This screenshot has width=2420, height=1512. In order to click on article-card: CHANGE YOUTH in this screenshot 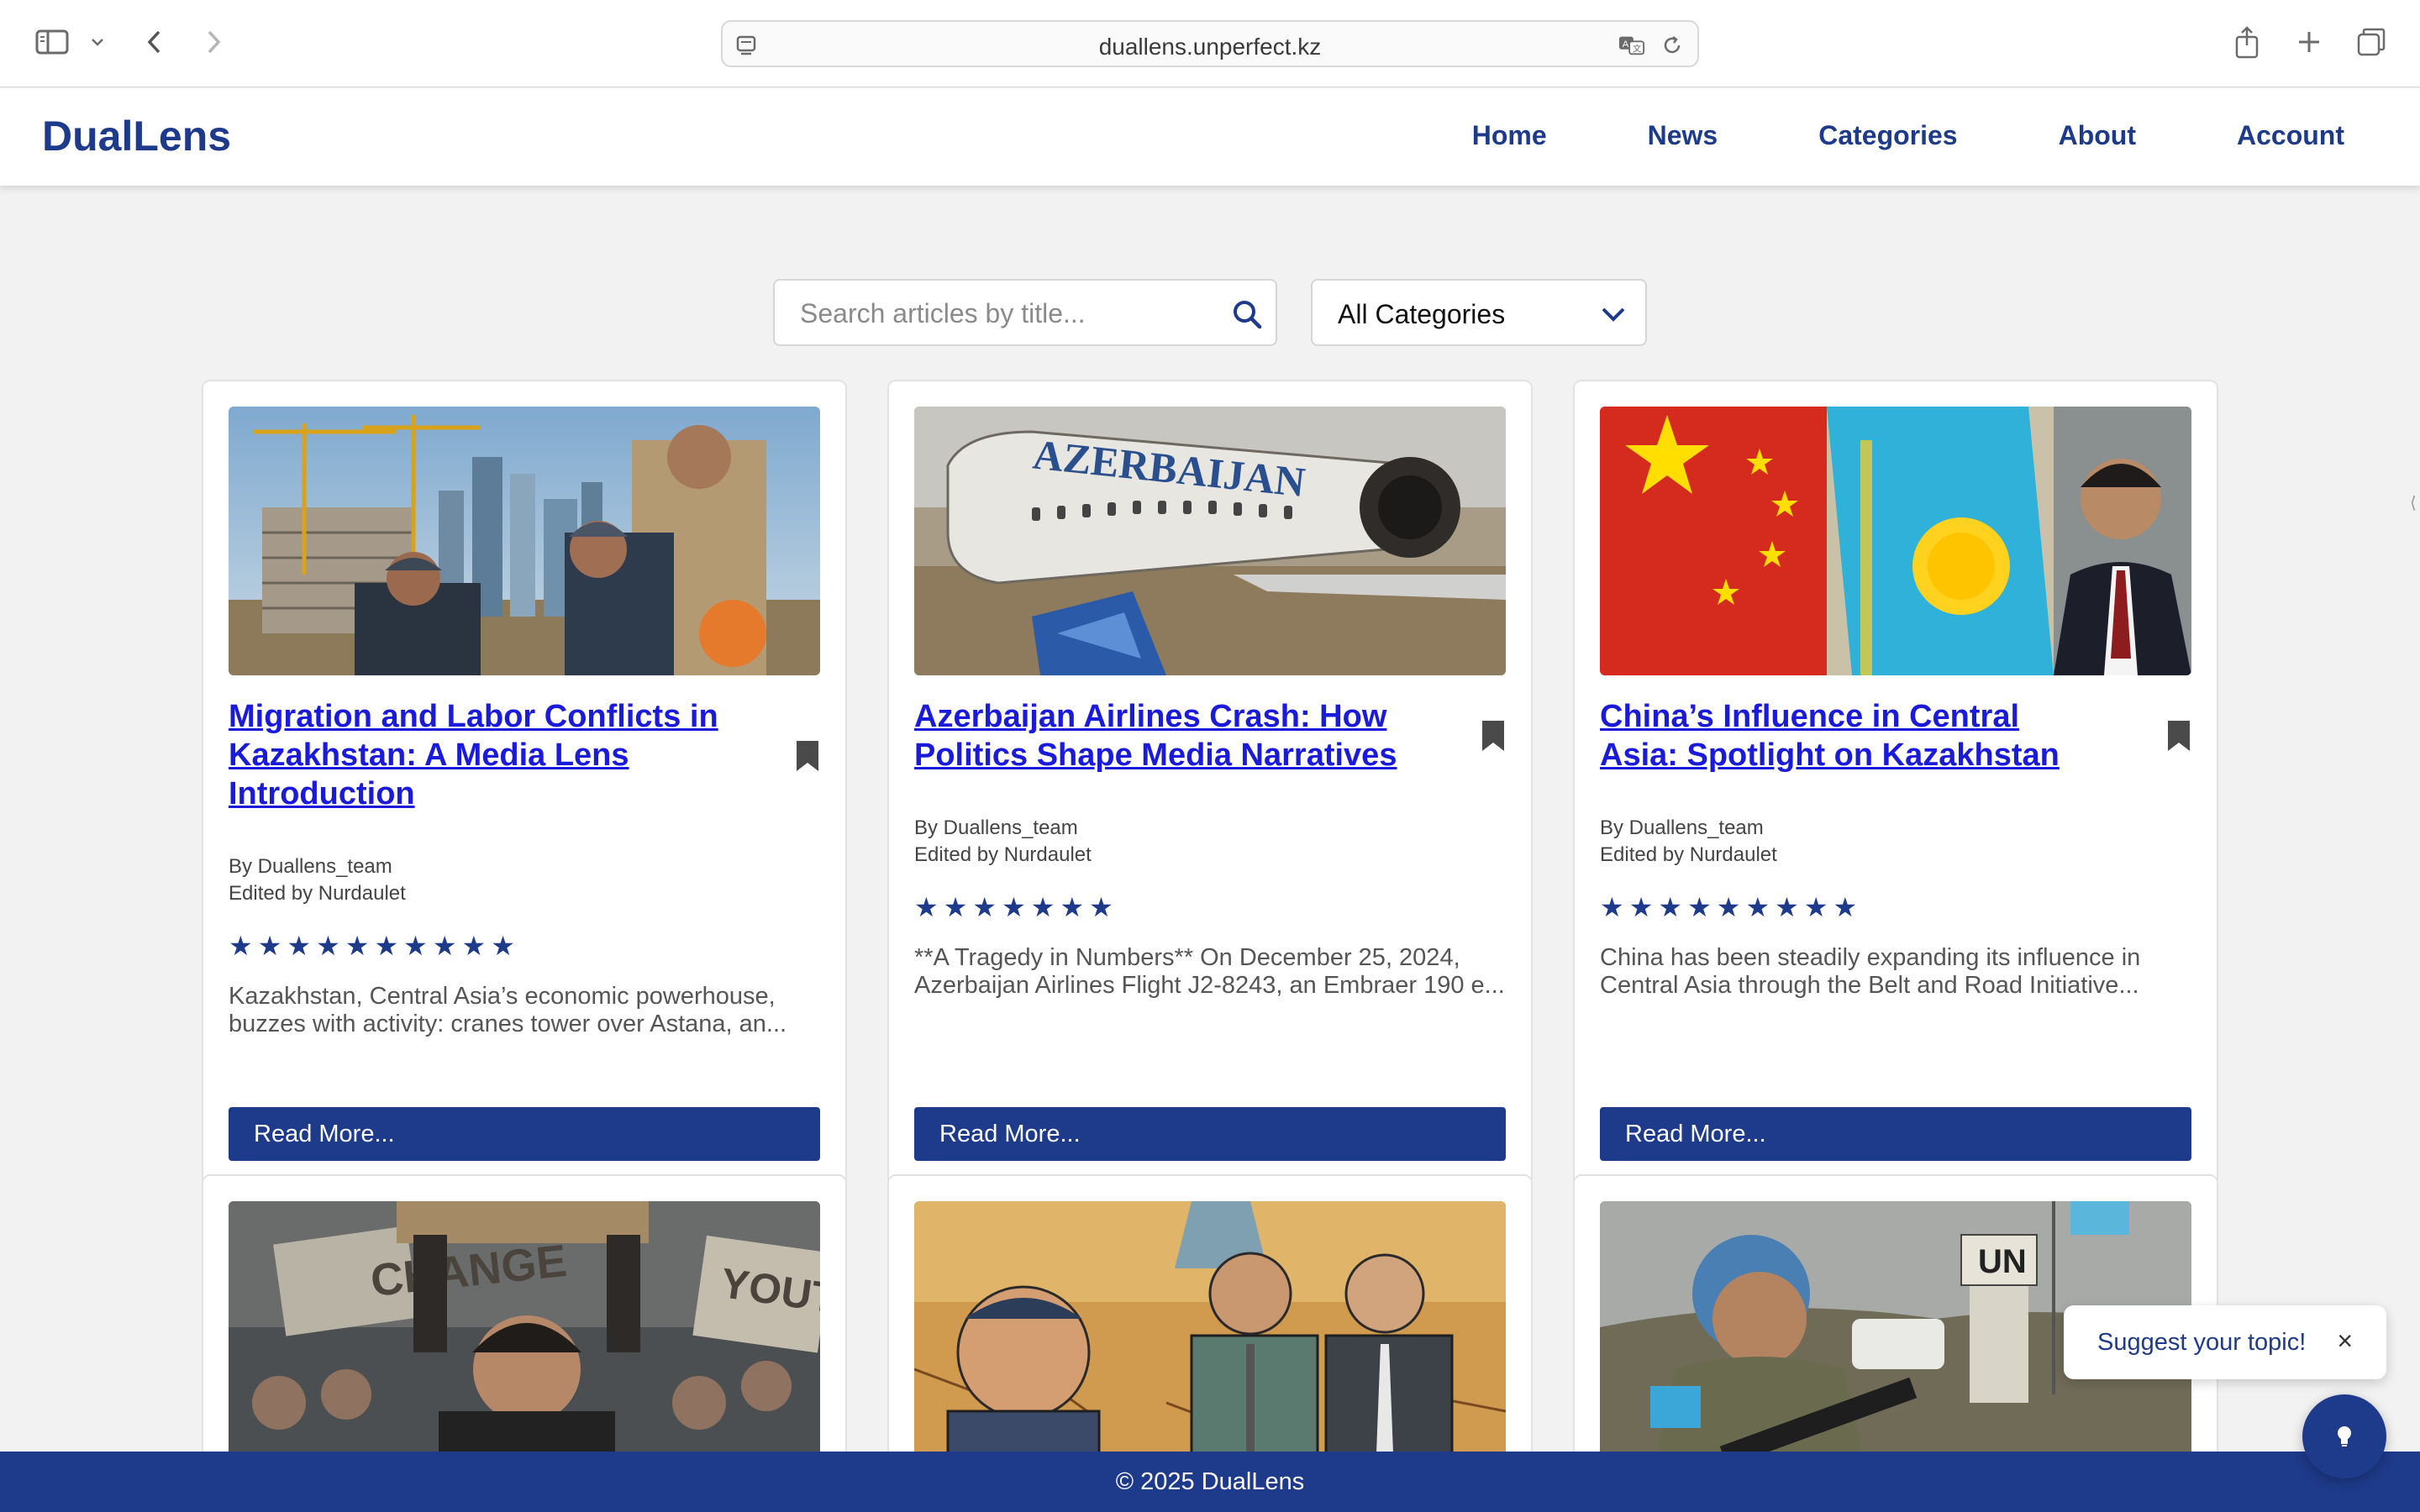, I will do `click(524, 1325)`.